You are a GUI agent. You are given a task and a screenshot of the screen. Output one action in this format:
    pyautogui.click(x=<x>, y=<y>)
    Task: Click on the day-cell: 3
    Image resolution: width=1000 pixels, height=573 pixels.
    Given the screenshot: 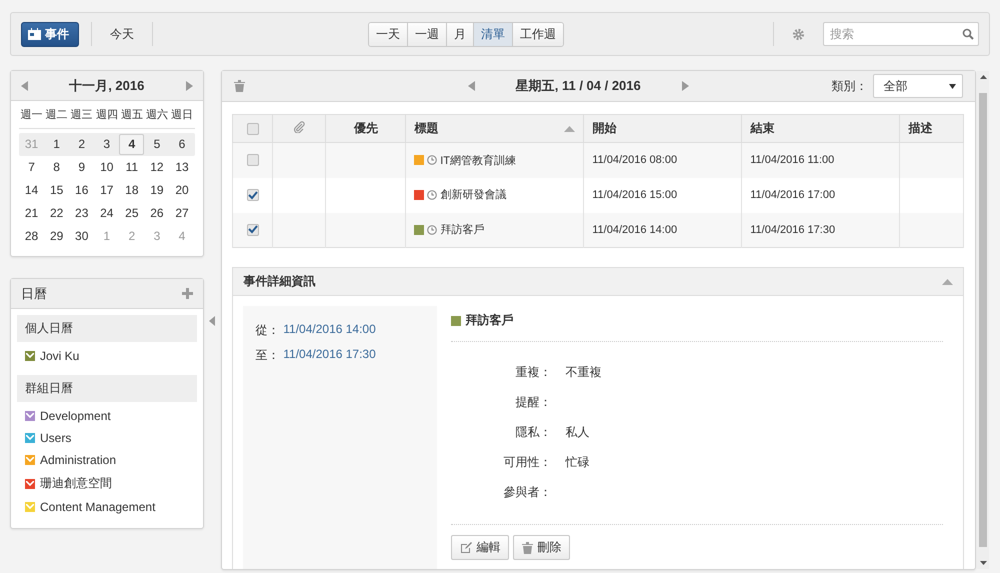 What is the action you would take?
    pyautogui.click(x=107, y=144)
    